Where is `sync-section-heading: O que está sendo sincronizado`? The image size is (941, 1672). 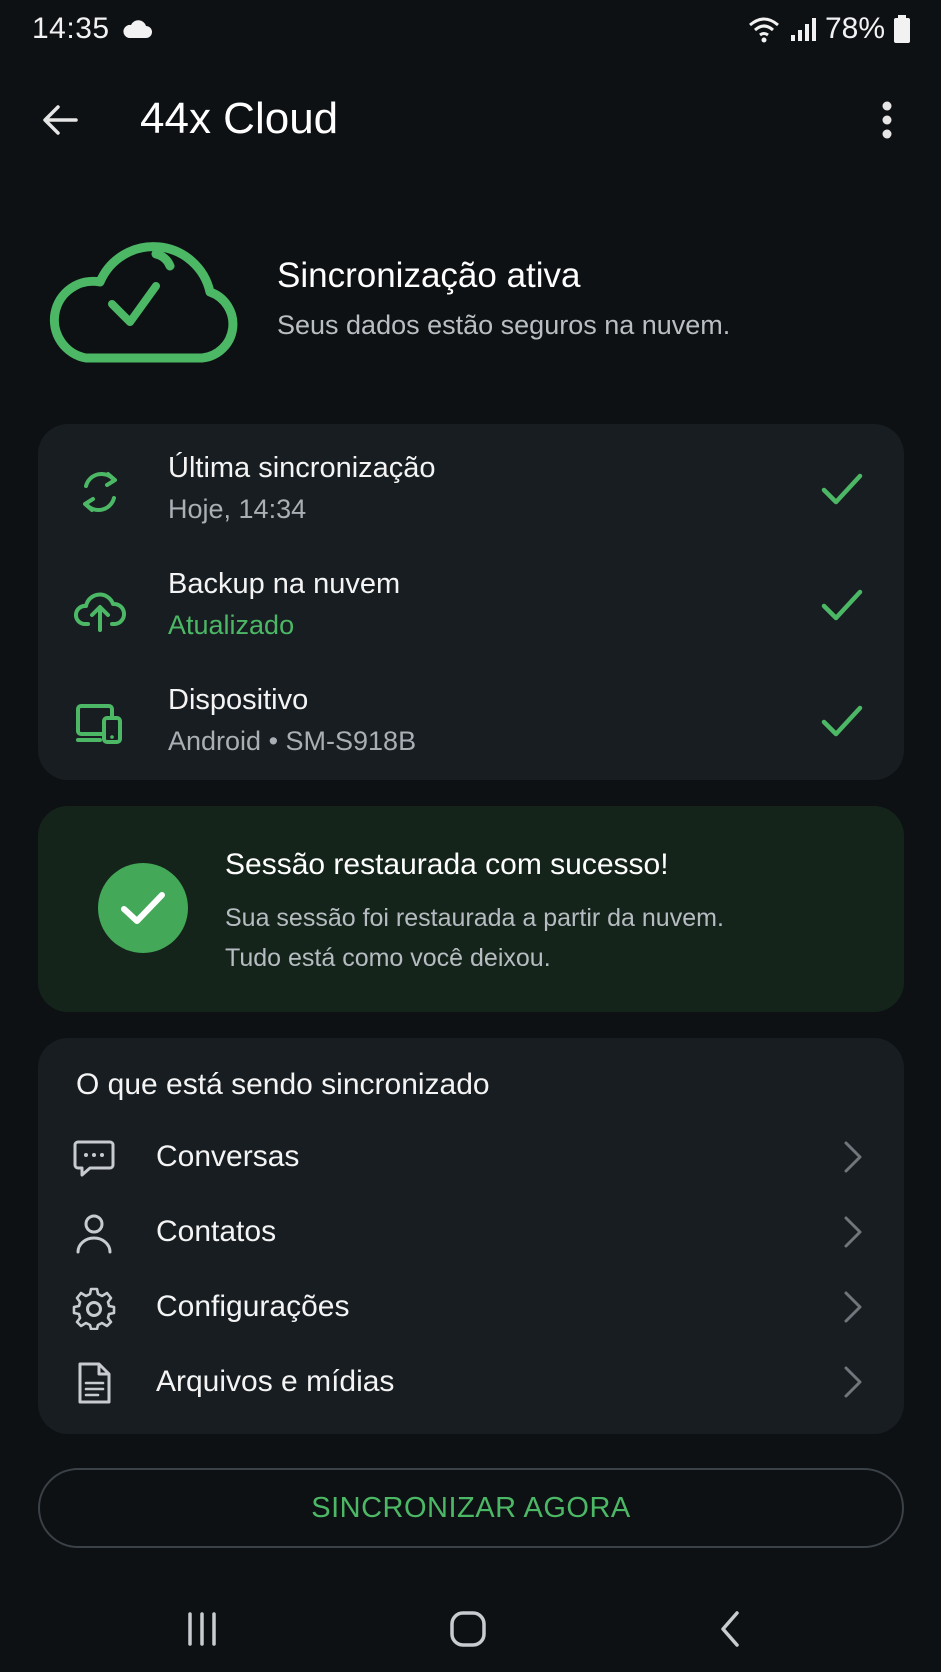
sync-section-heading: O que está sendo sincronizado is located at coordinates (283, 1084).